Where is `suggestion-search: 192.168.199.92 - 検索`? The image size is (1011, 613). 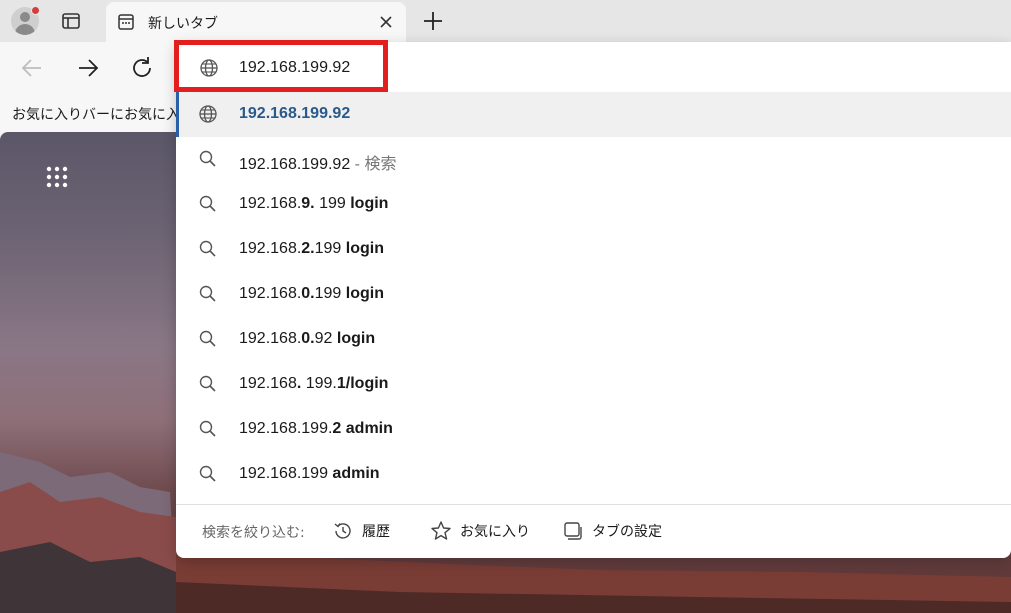 suggestion-search: 192.168.199.92 - 検索 is located at coordinates (593, 159).